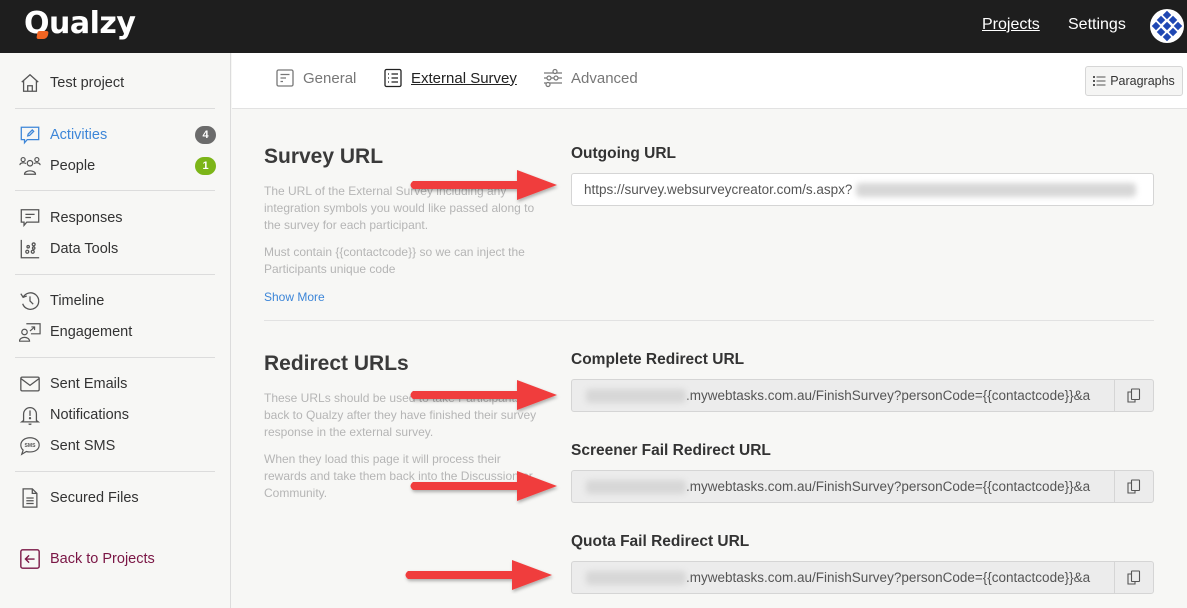 This screenshot has width=1187, height=608. Describe the element at coordinates (1011, 25) in the screenshot. I see `nav-projects-link: Projects` at that location.